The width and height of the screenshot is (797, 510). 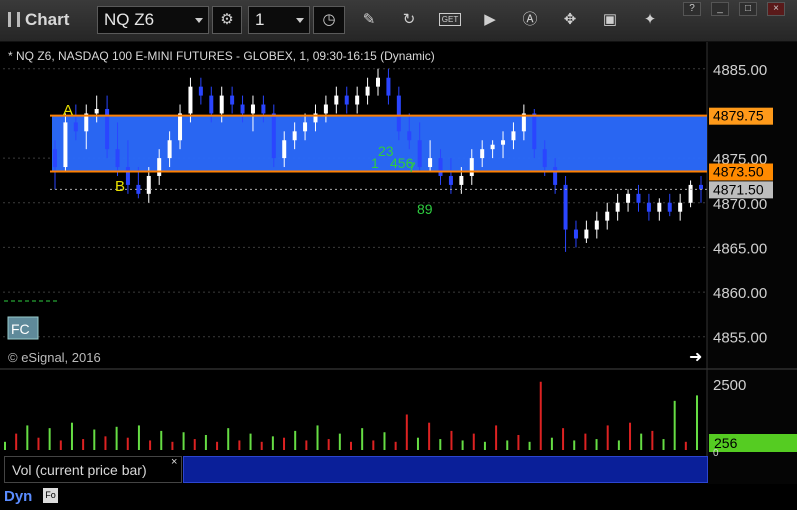 I want to click on help-button: ?, so click(x=692, y=9).